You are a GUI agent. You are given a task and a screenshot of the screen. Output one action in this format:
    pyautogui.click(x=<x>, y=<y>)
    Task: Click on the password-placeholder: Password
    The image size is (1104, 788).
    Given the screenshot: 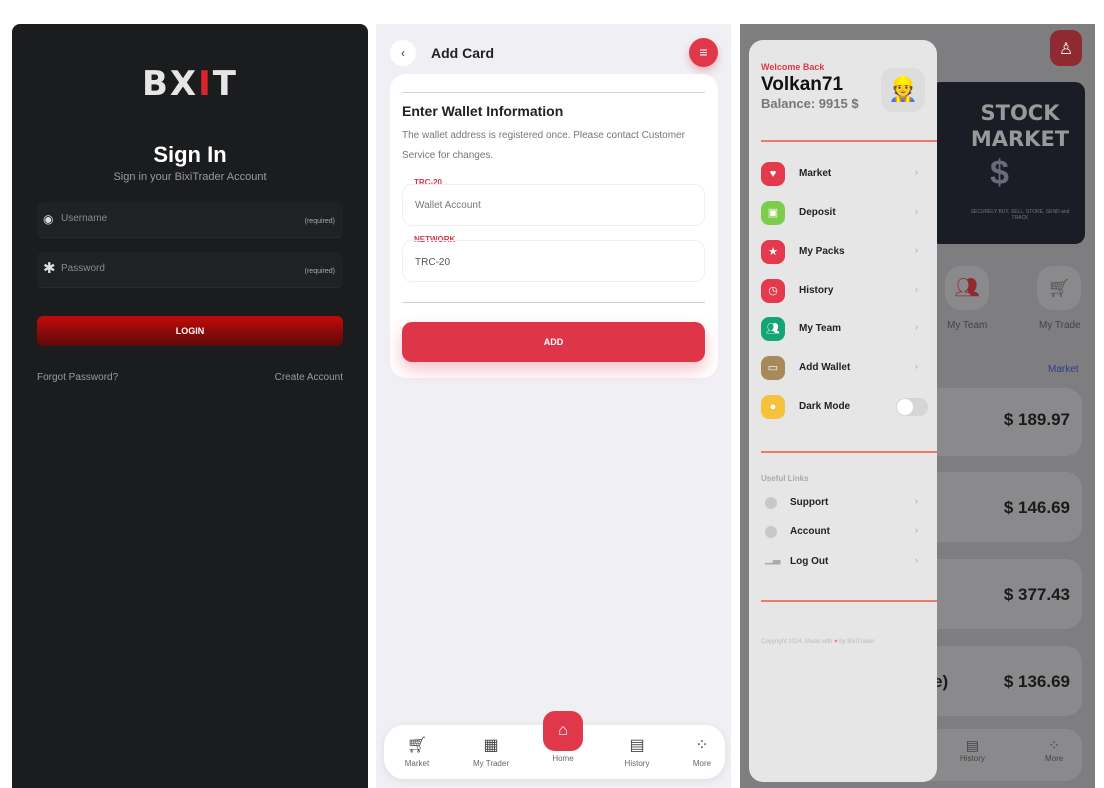 What is the action you would take?
    pyautogui.click(x=83, y=268)
    